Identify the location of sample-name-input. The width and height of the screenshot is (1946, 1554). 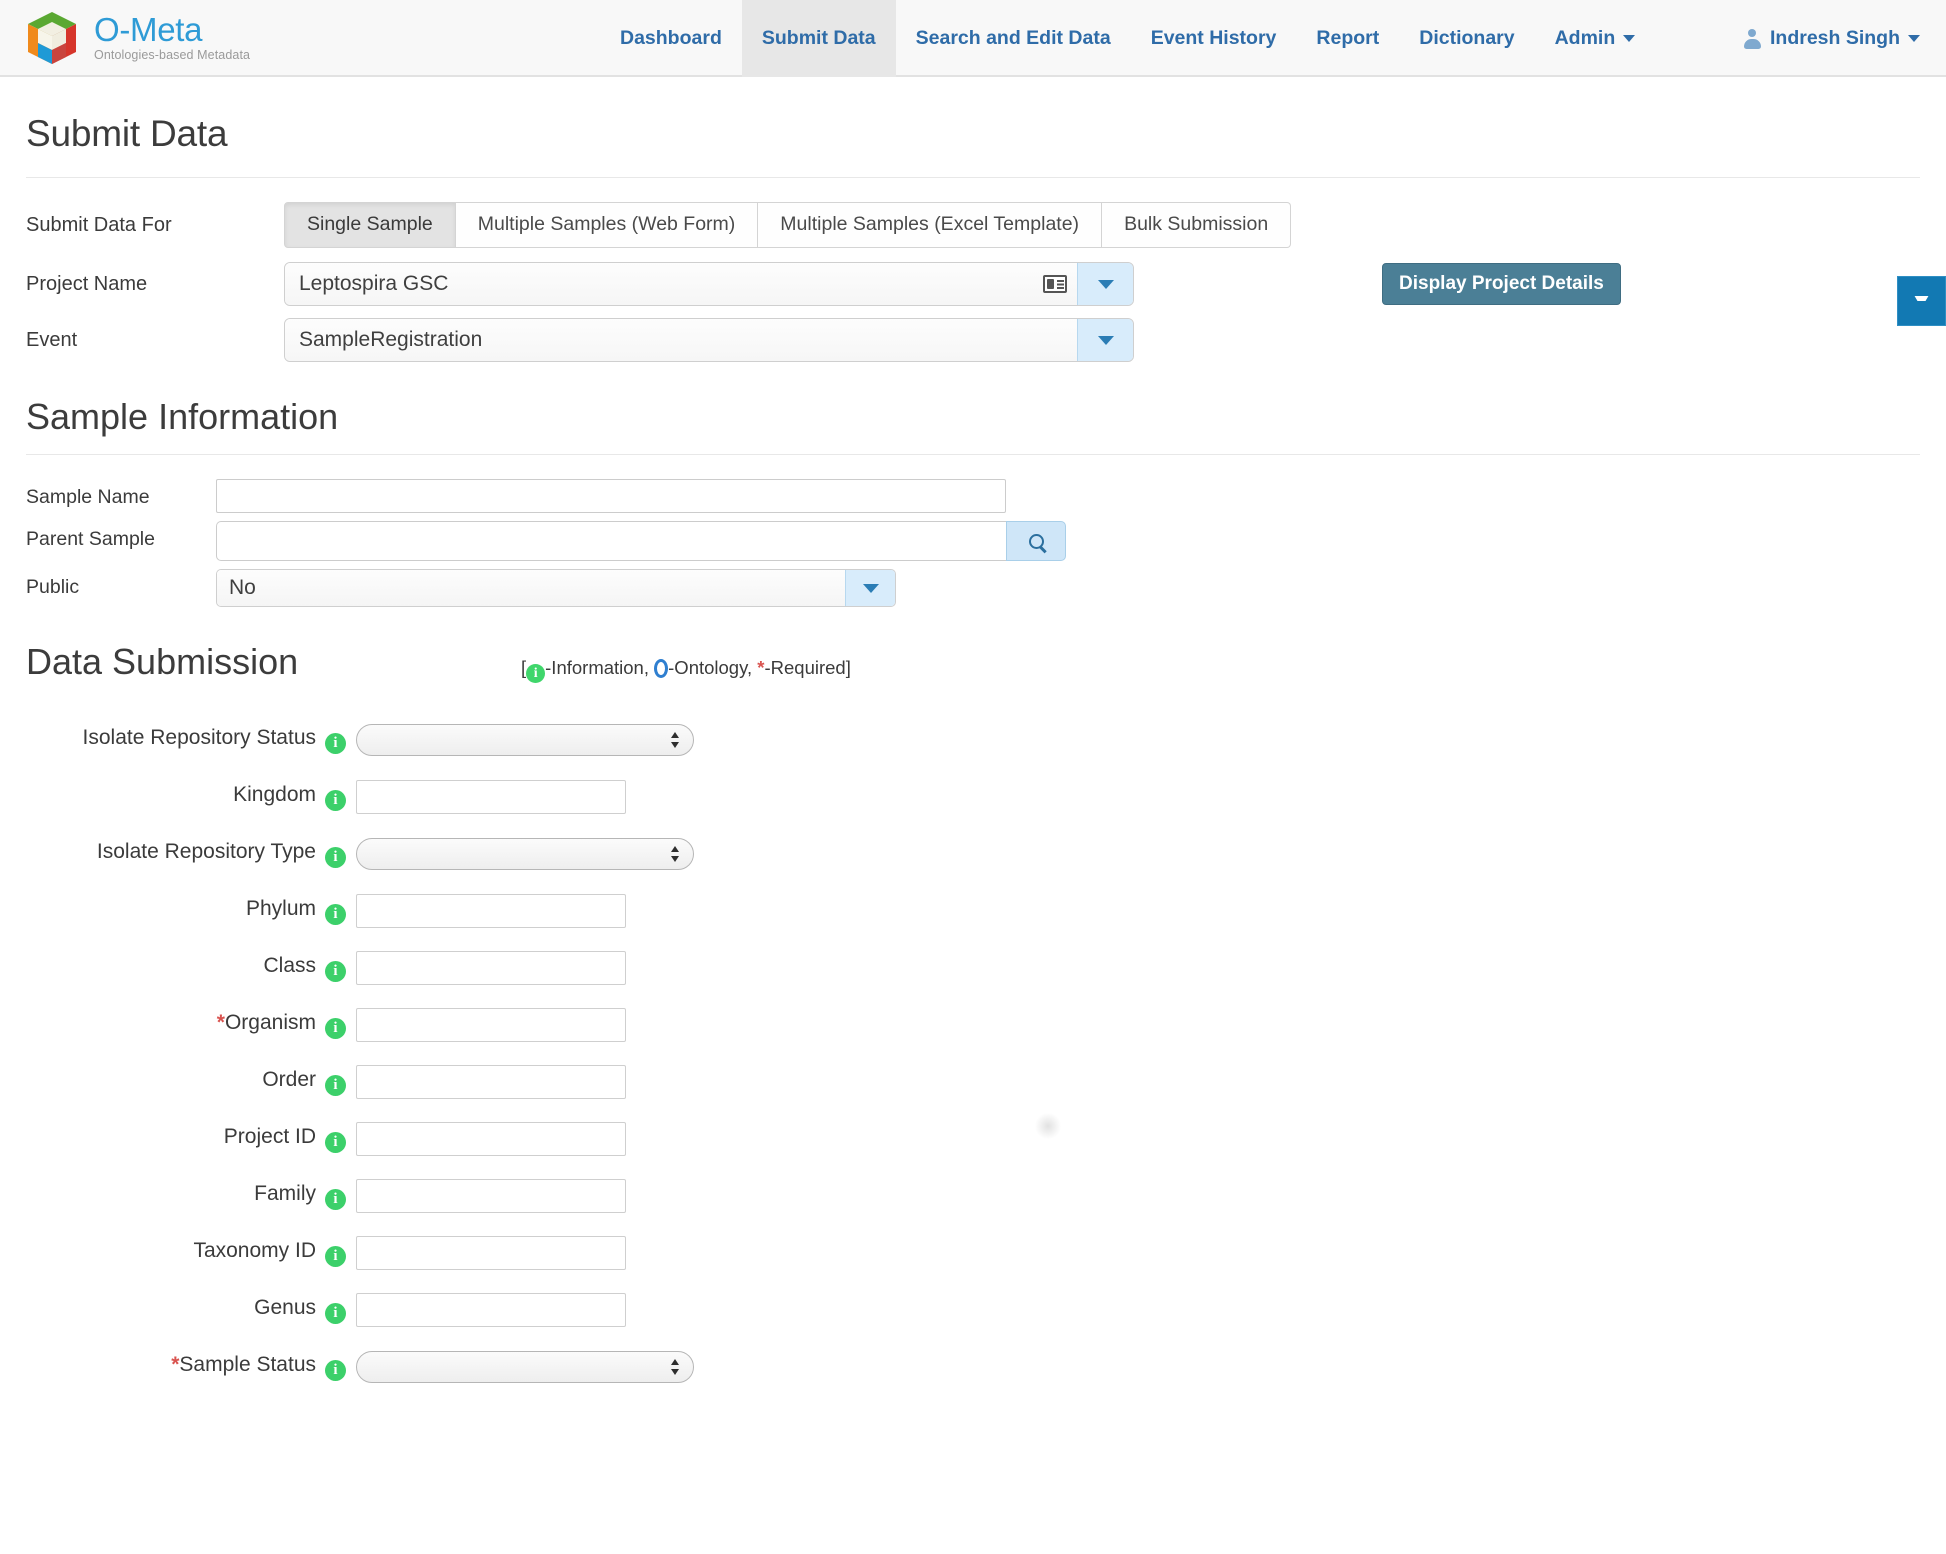
(611, 496).